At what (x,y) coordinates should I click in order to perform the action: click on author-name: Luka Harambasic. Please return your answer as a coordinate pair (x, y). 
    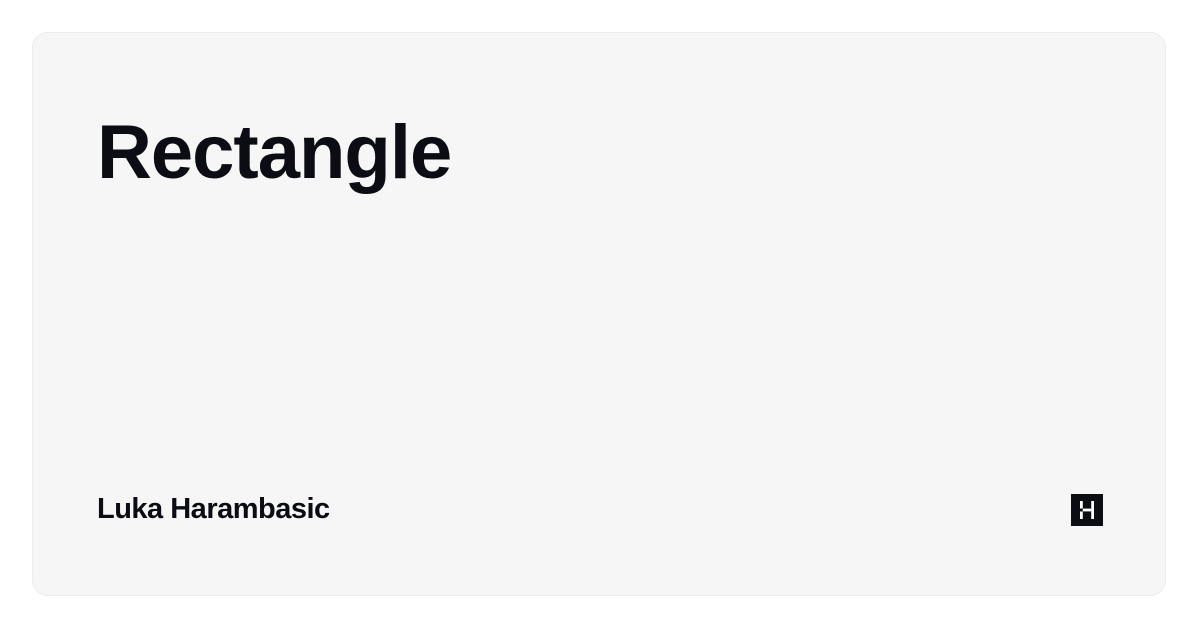
    Looking at the image, I should click on (213, 509).